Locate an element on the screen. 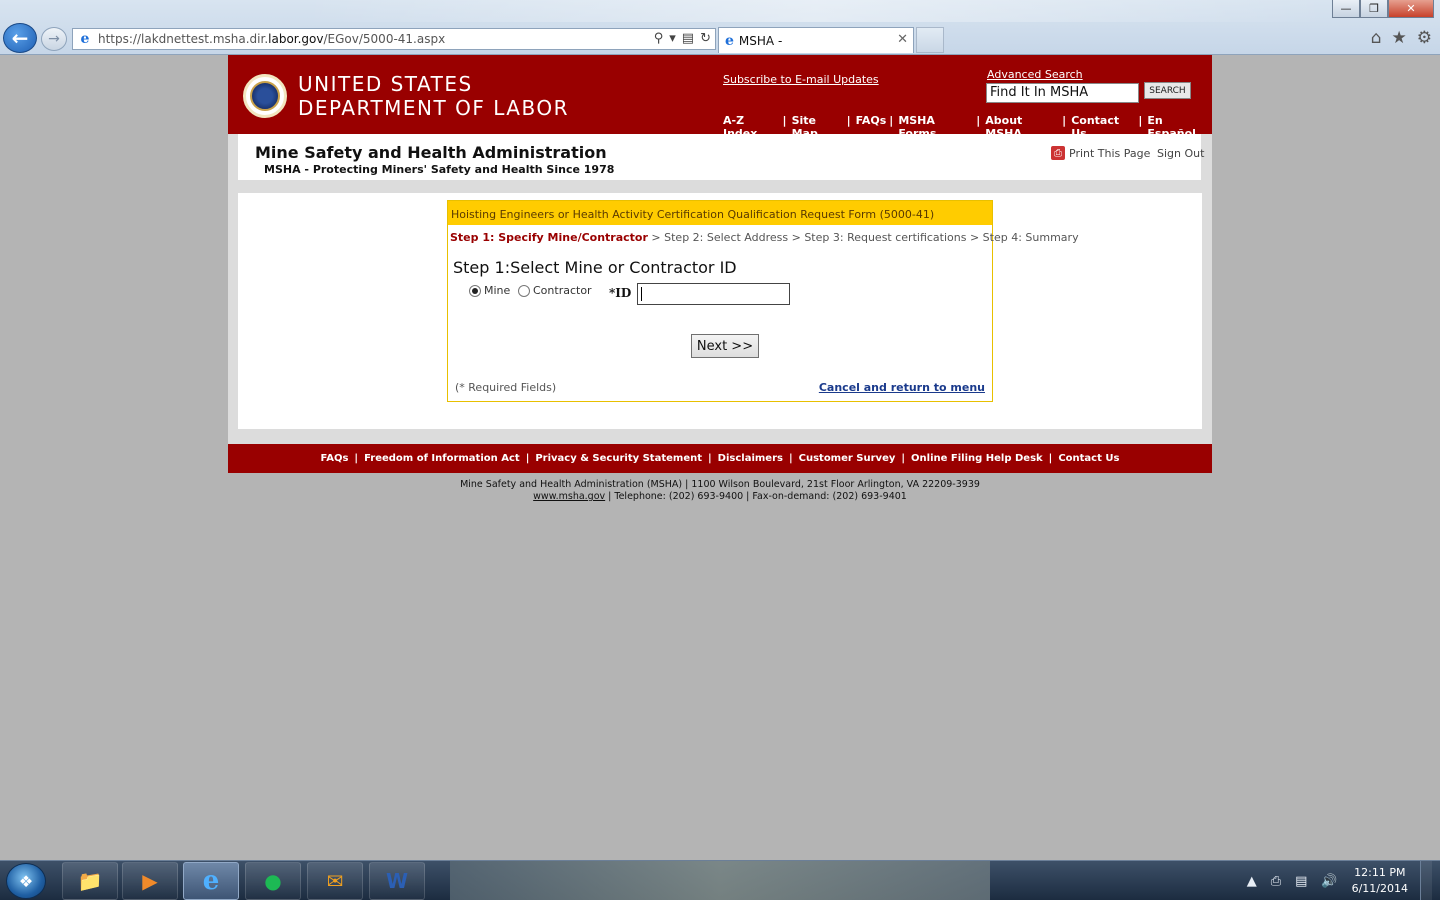 This screenshot has height=900, width=1440. search-input: Find It In MSHA is located at coordinates (1062, 93).